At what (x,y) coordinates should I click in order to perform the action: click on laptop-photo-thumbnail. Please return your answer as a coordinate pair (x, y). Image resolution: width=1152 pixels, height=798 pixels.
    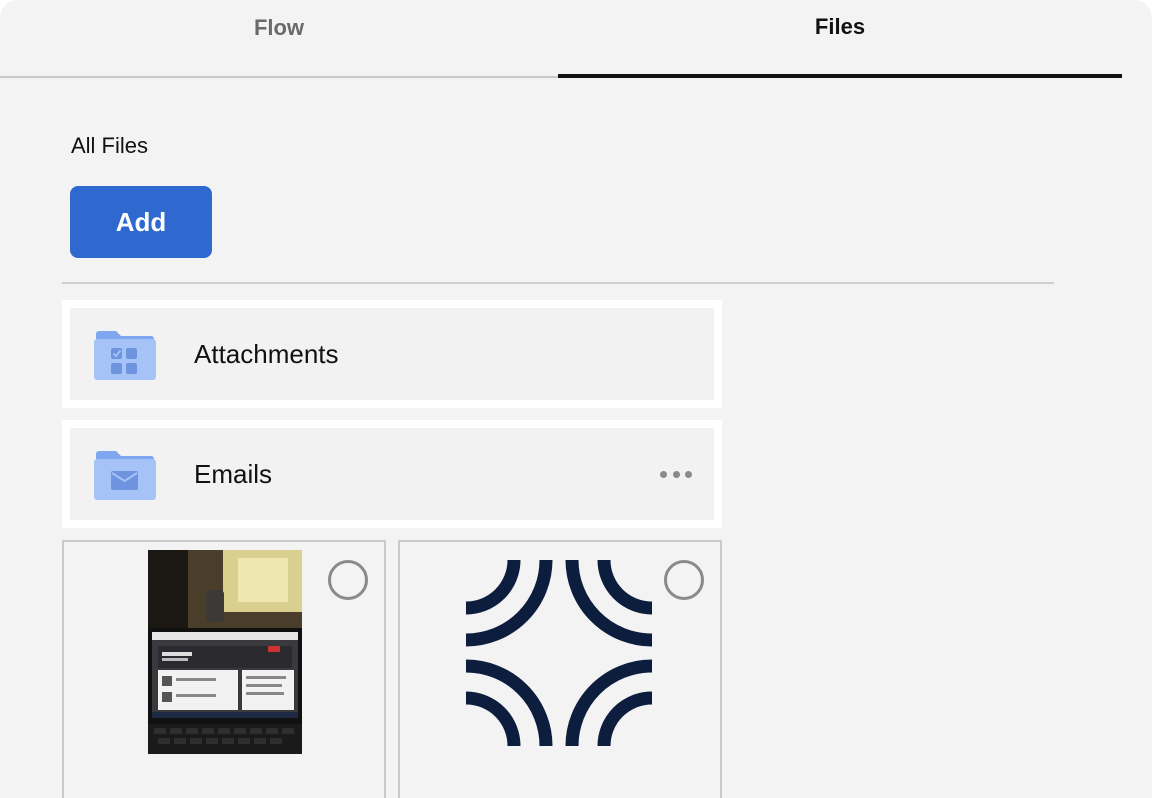
    Looking at the image, I should click on (225, 652).